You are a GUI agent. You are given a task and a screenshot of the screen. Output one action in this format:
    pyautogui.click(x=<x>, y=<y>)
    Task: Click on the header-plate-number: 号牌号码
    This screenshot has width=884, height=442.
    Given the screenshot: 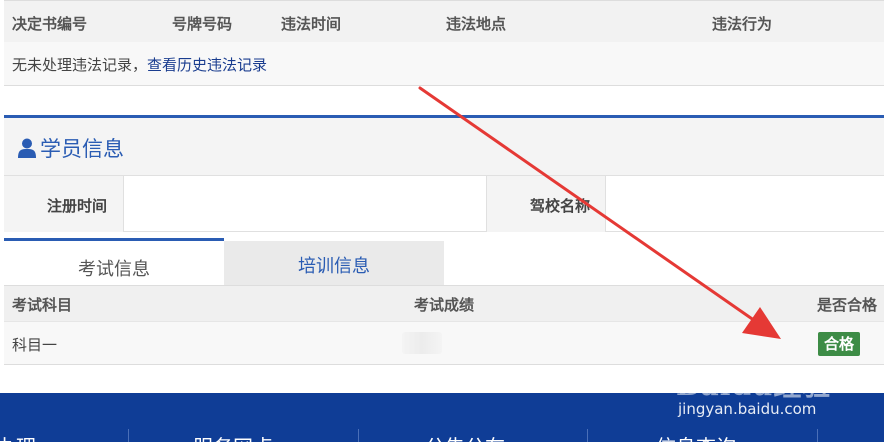 What is the action you would take?
    pyautogui.click(x=202, y=24)
    